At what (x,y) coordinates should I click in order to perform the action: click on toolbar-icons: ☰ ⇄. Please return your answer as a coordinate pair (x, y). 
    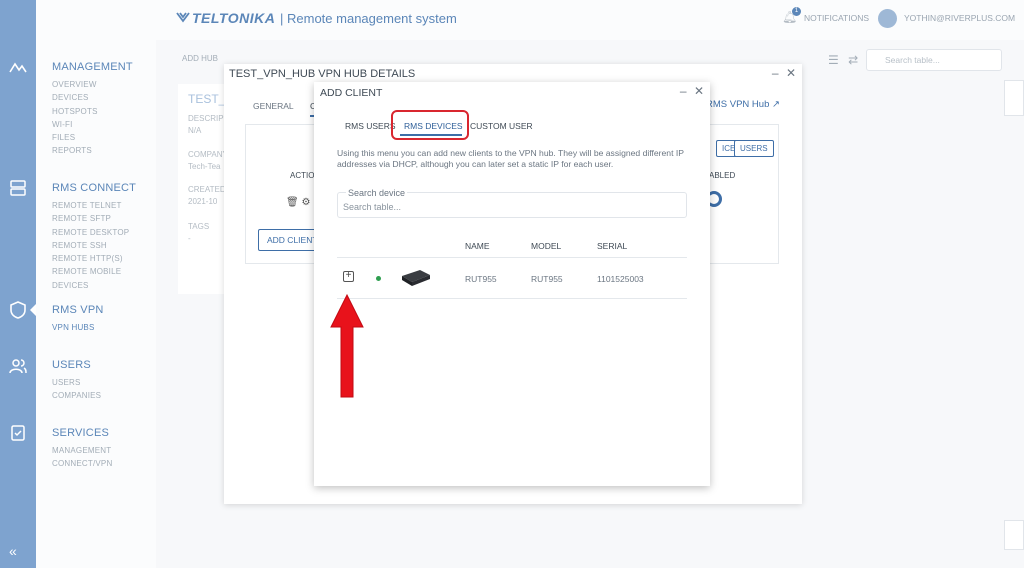
    Looking at the image, I should click on (843, 60).